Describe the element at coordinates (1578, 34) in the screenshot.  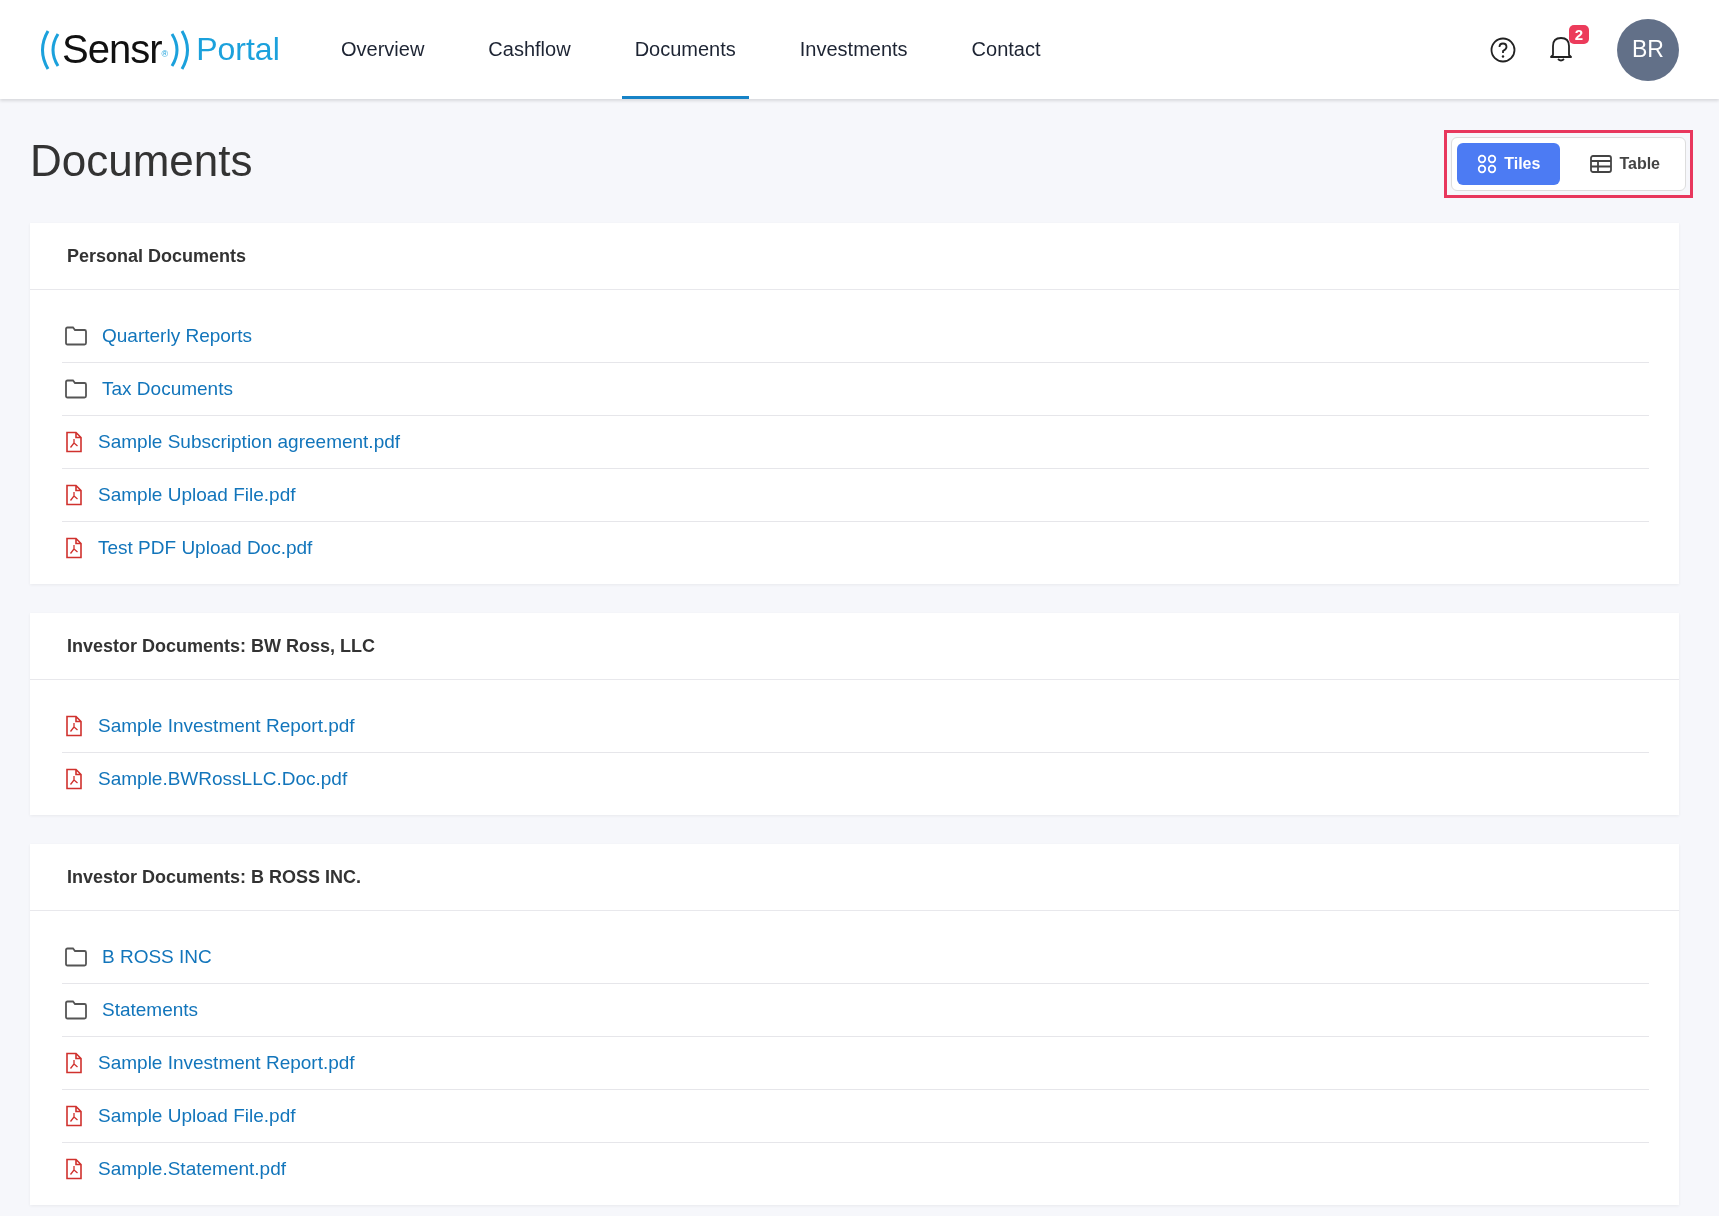
I see `notification-badge: 2` at that location.